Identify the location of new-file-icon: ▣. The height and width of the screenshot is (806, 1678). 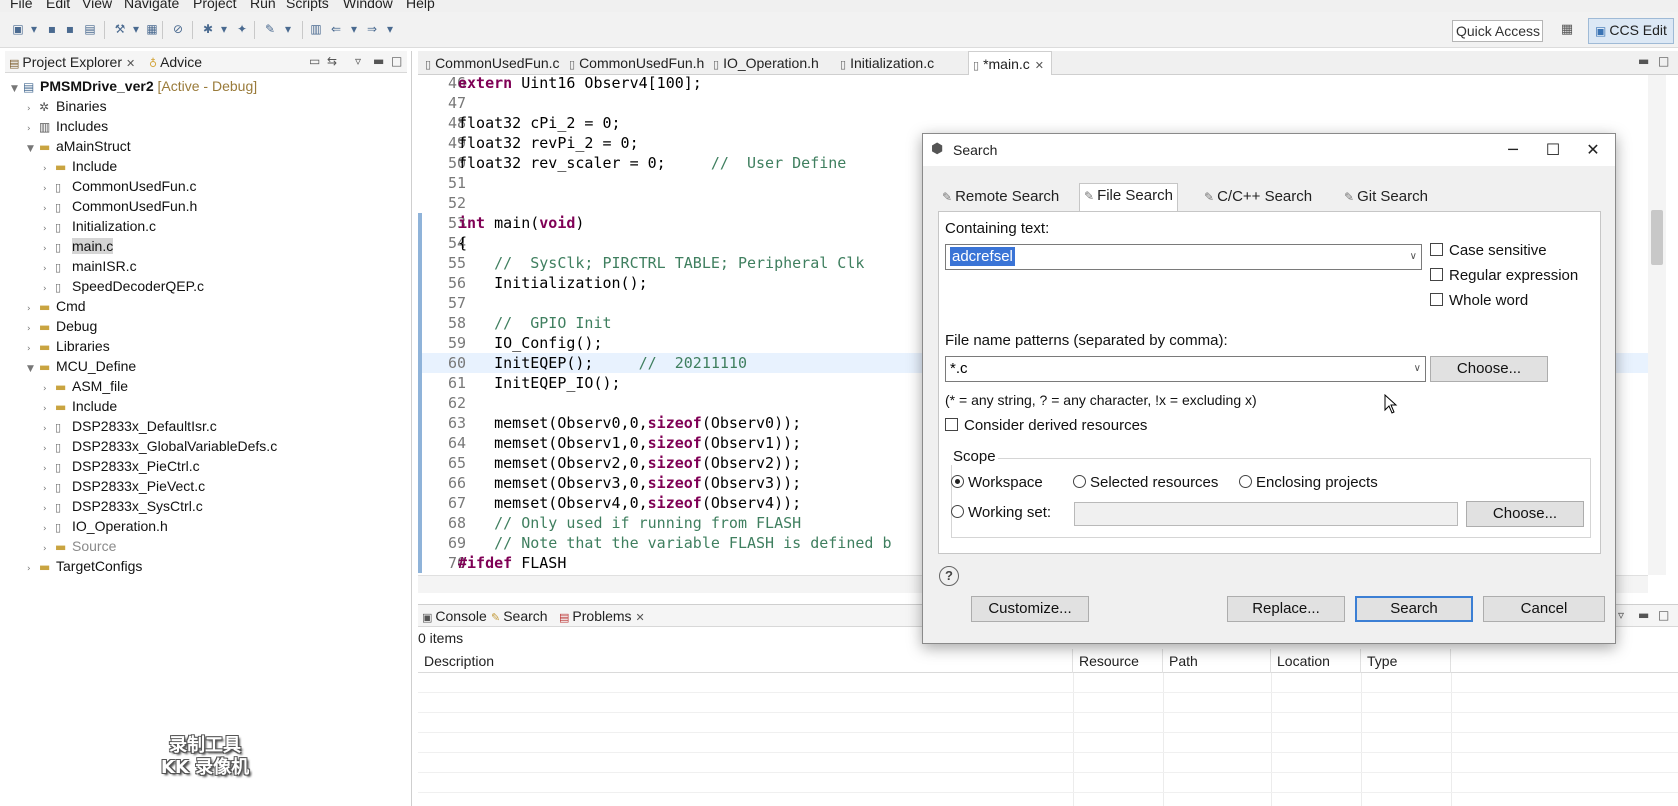
(18, 29).